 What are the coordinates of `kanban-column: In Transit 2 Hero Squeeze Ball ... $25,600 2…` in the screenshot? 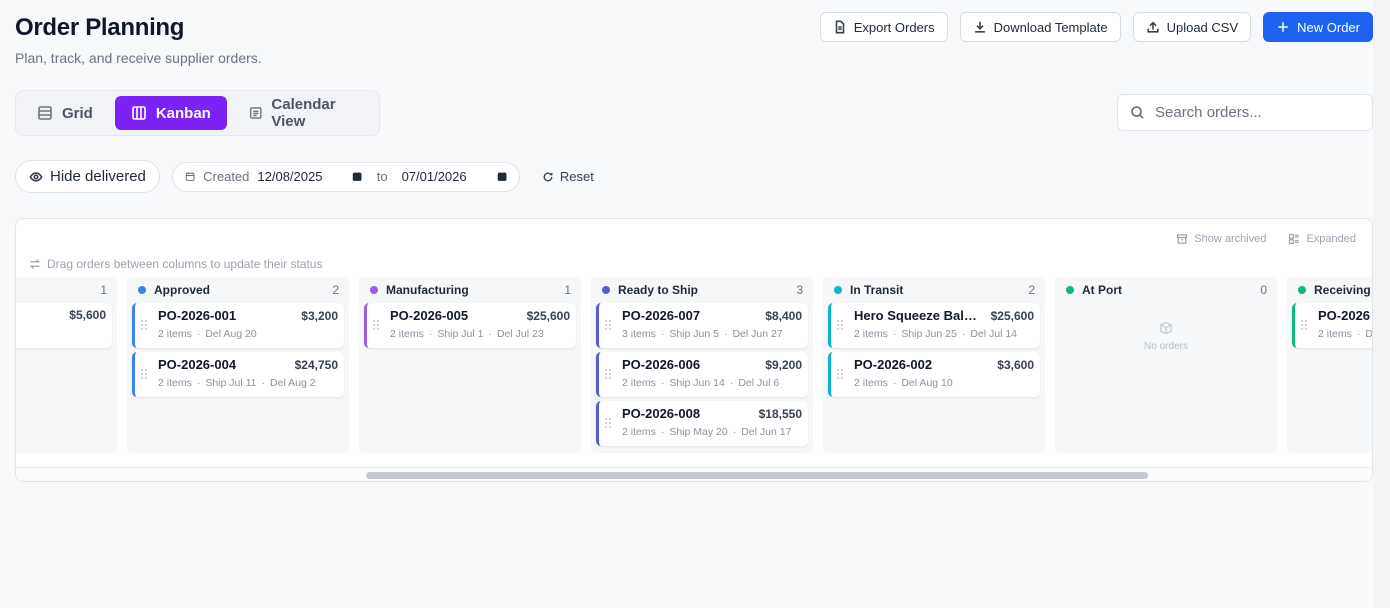 It's located at (934, 365).